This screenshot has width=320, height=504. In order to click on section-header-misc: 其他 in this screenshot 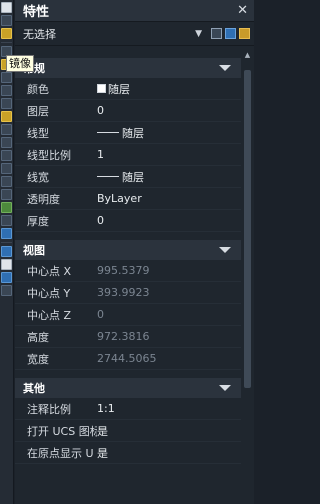, I will do `click(128, 388)`.